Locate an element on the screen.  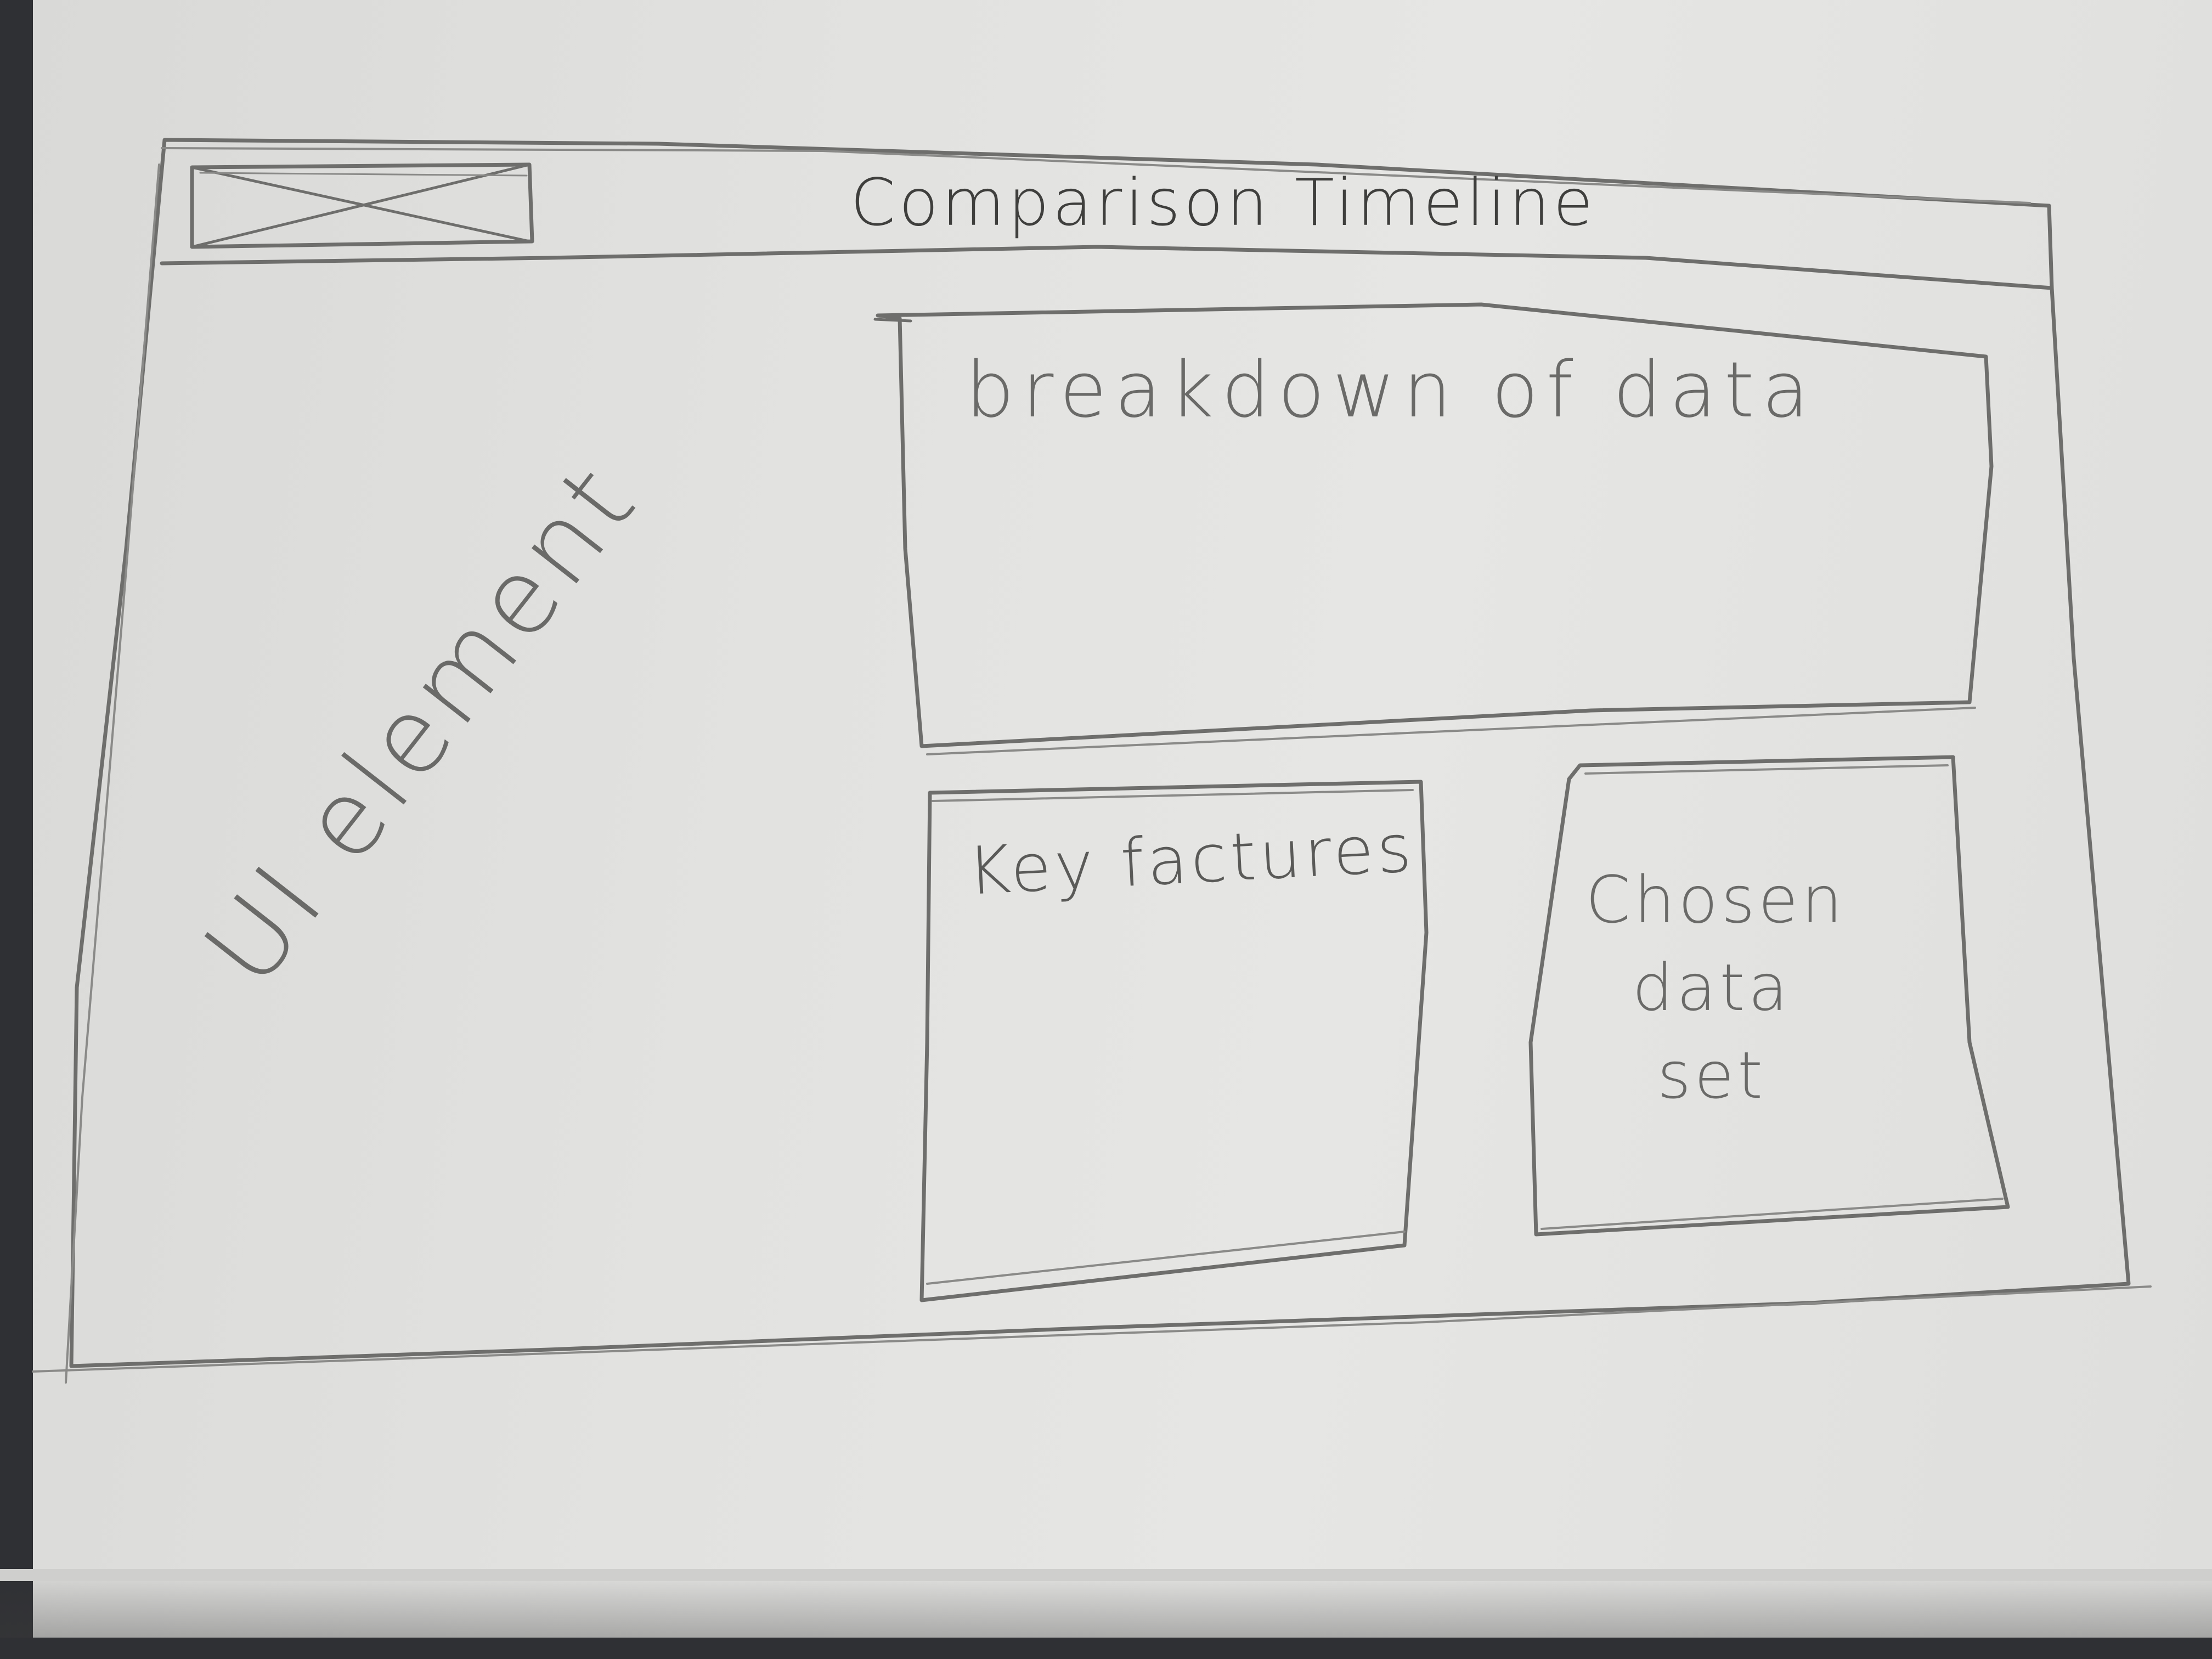
window-frame-left-overstroke is located at coordinates (113, 773).